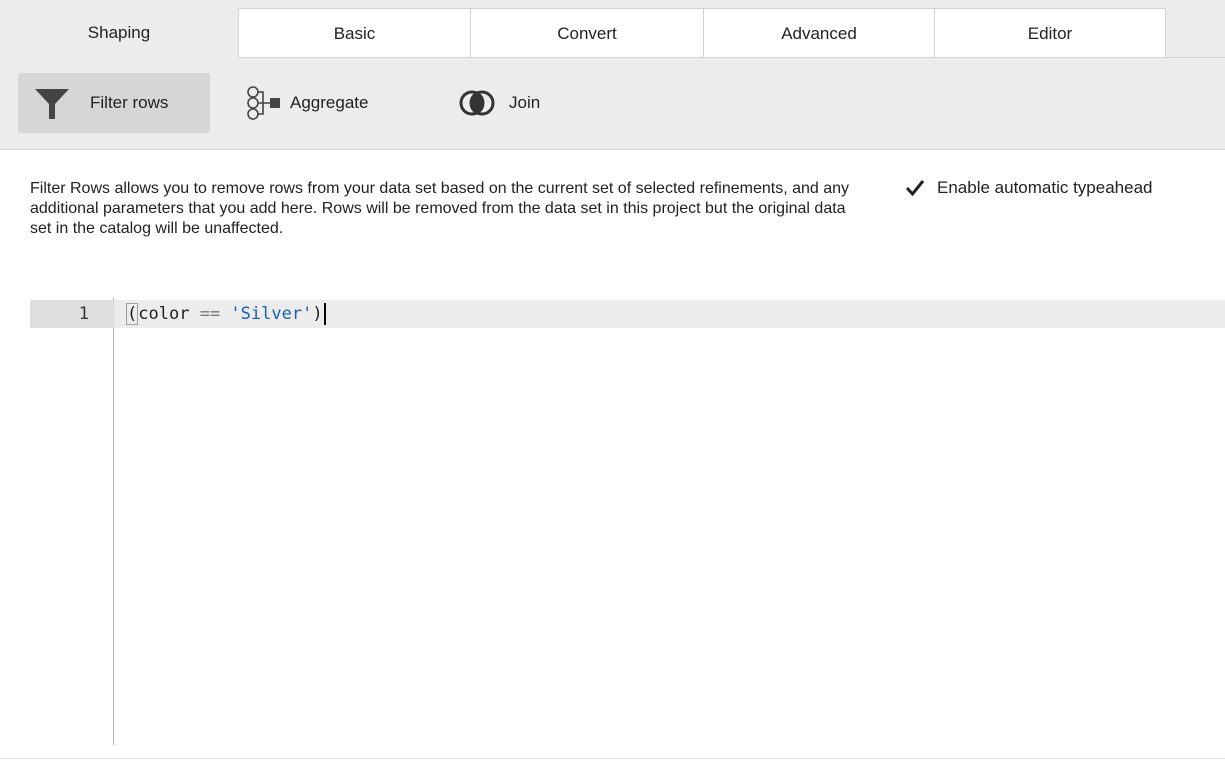 The width and height of the screenshot is (1225, 762). I want to click on filter-rows-label: Filter rows, so click(129, 102).